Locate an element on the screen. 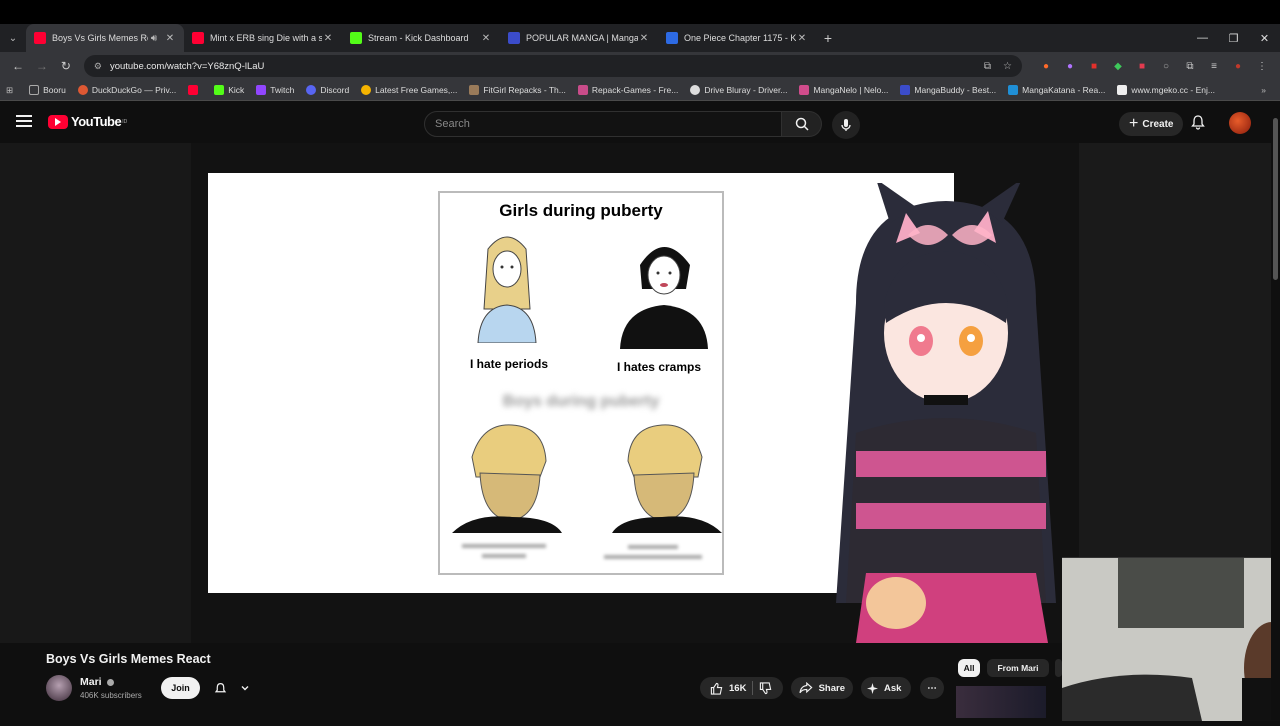 The width and height of the screenshot is (1280, 726). create-label: Create is located at coordinates (1158, 124).